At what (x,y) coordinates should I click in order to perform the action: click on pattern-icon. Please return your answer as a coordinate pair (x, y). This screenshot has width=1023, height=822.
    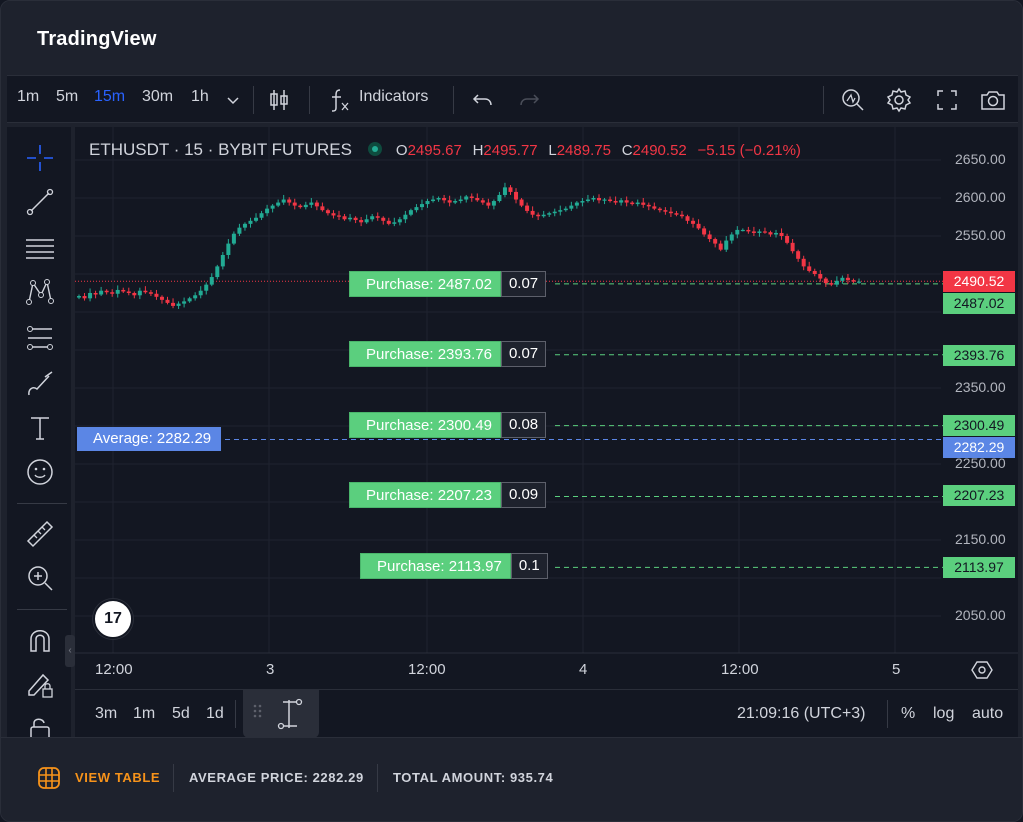
    Looking at the image, I should click on (40, 292).